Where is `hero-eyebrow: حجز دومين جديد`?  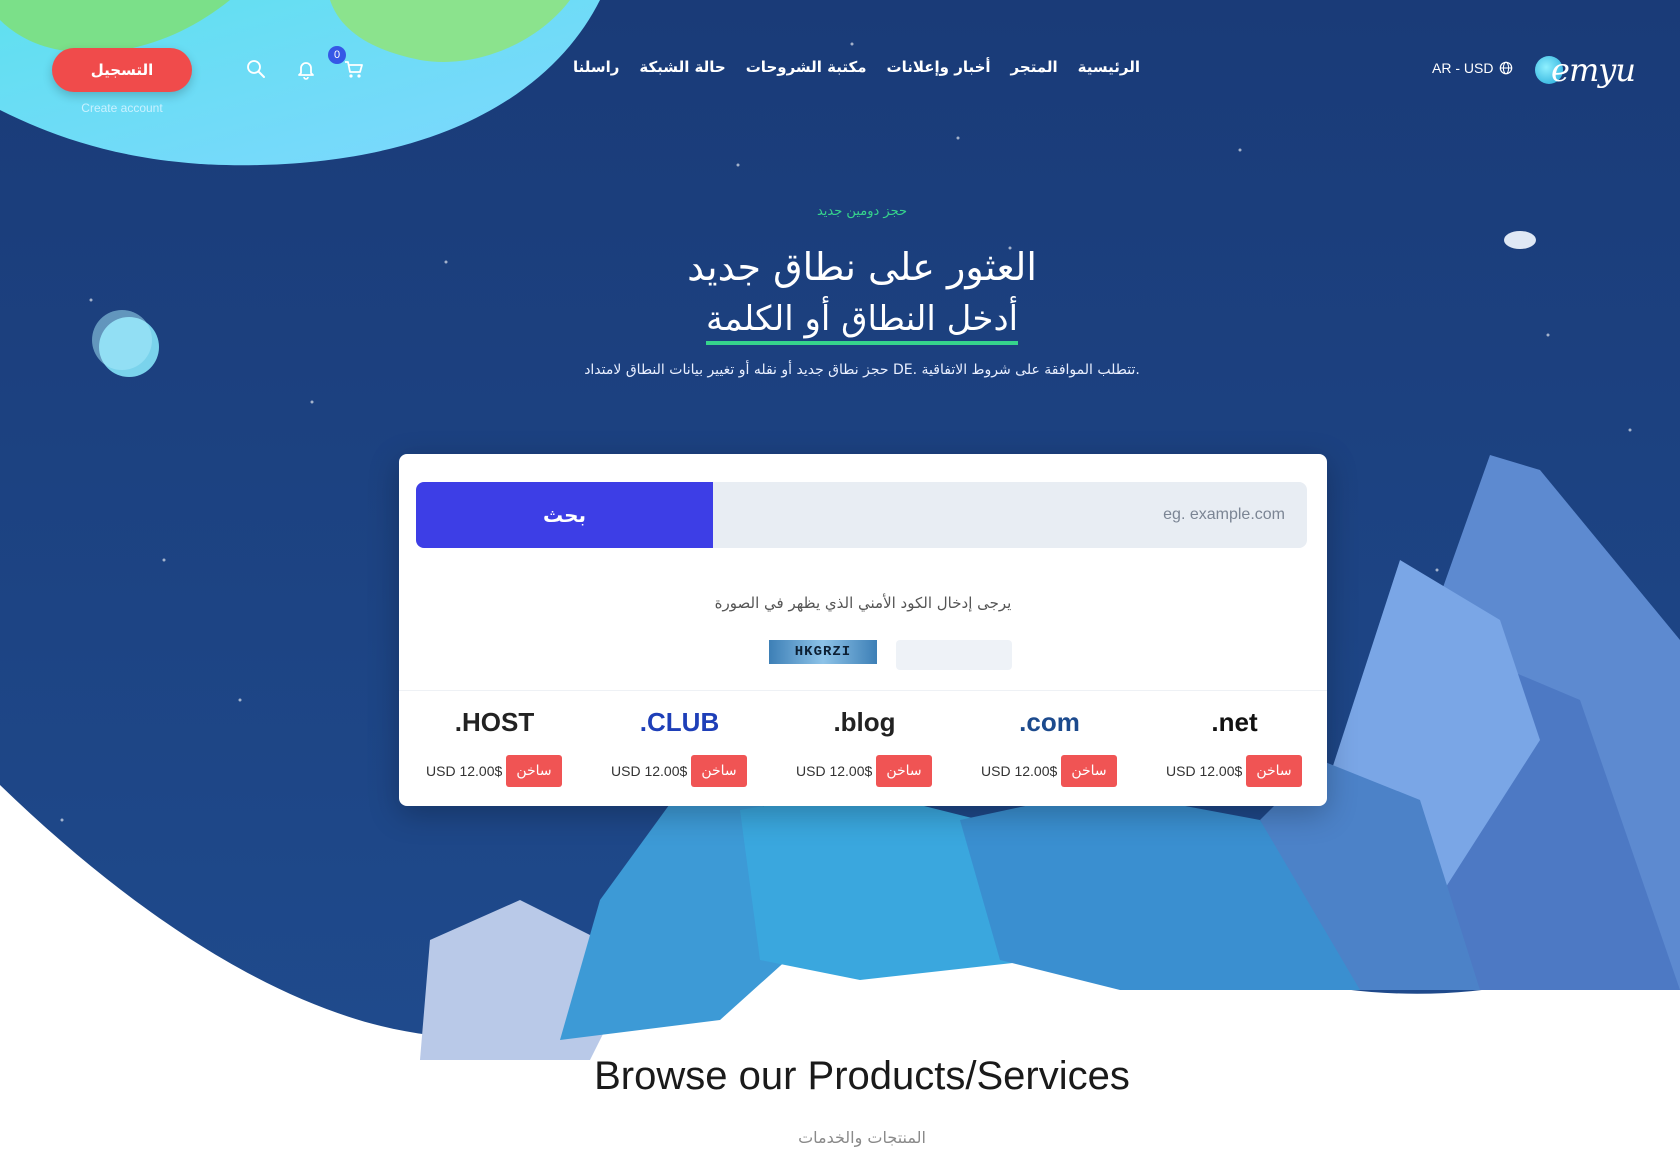
hero-eyebrow: حجز دومين جديد is located at coordinates (862, 211).